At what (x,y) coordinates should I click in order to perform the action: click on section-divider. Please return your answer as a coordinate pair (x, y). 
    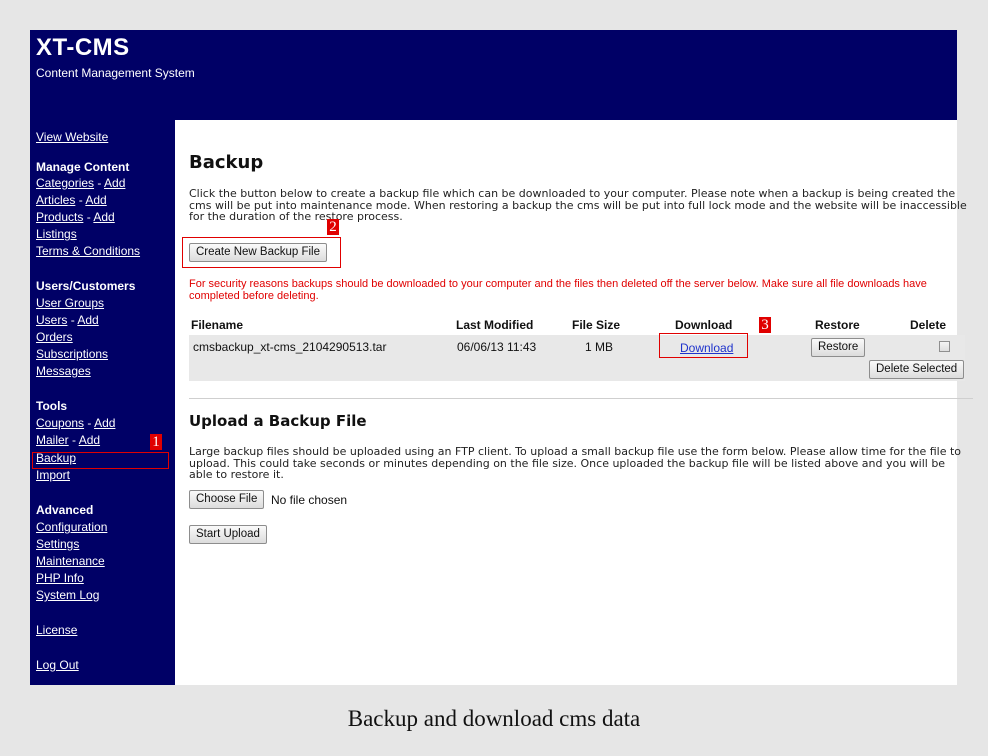
    Looking at the image, I should click on (581, 398).